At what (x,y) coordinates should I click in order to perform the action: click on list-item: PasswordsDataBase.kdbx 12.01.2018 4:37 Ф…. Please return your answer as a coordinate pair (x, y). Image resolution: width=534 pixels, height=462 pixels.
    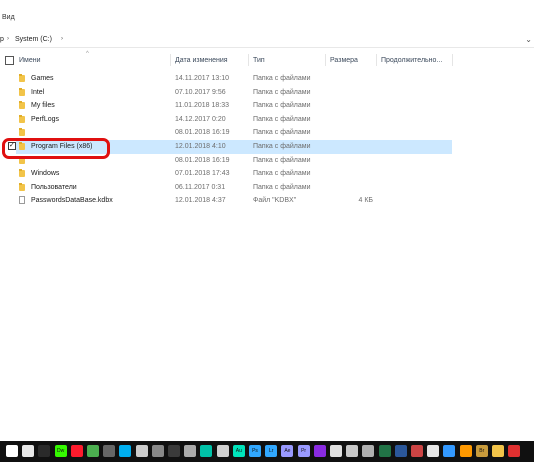
    Looking at the image, I should click on (267, 201).